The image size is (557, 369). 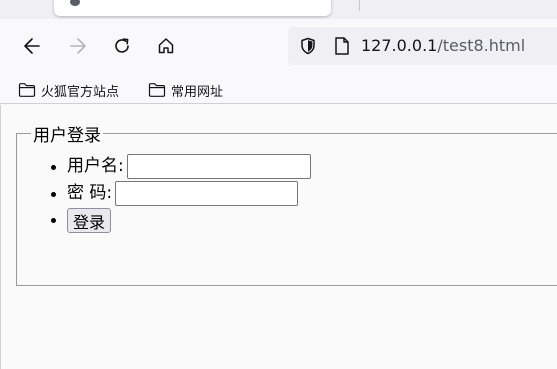 I want to click on tab-separator, so click(x=359, y=5).